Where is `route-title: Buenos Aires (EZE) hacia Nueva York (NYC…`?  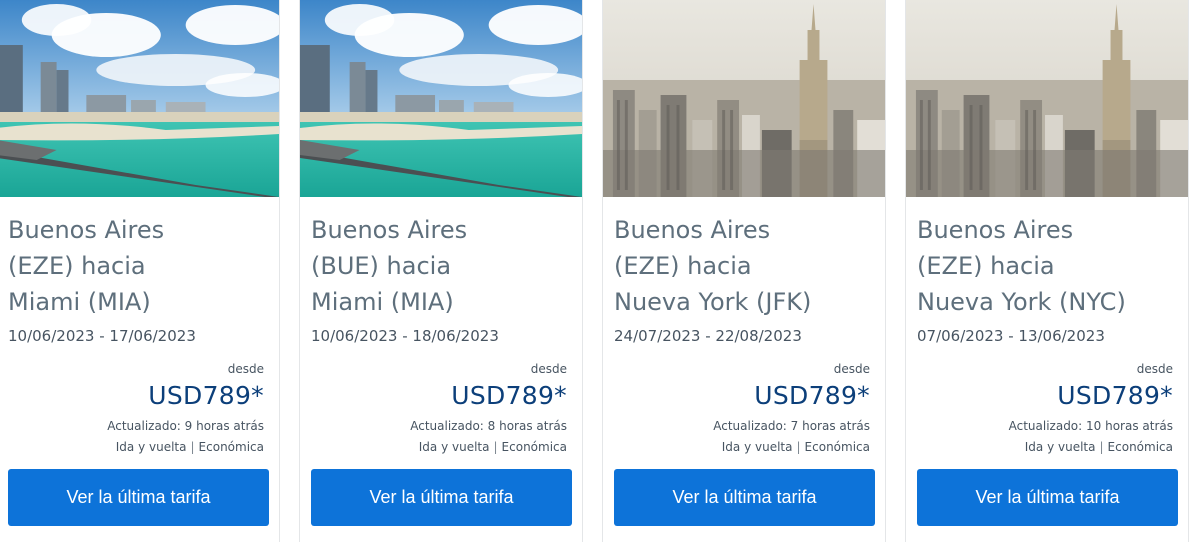 route-title: Buenos Aires (EZE) hacia Nueva York (NYC… is located at coordinates (1048, 266).